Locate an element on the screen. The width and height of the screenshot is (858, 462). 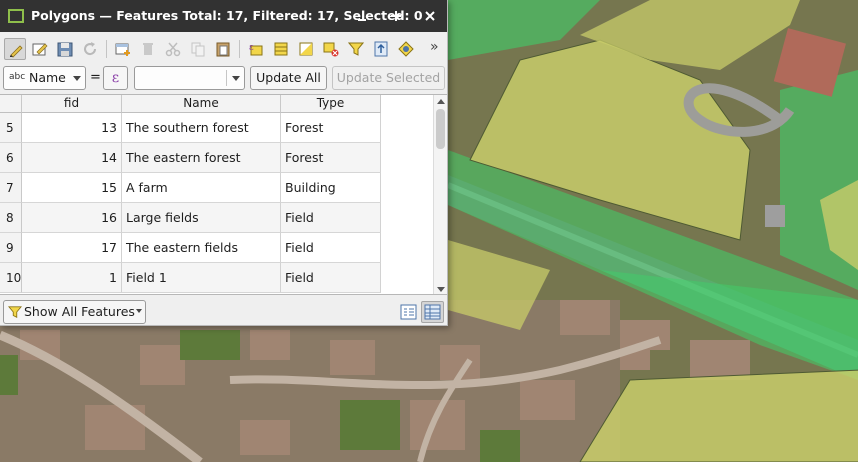
more-icon-label: » is located at coordinates (434, 47).